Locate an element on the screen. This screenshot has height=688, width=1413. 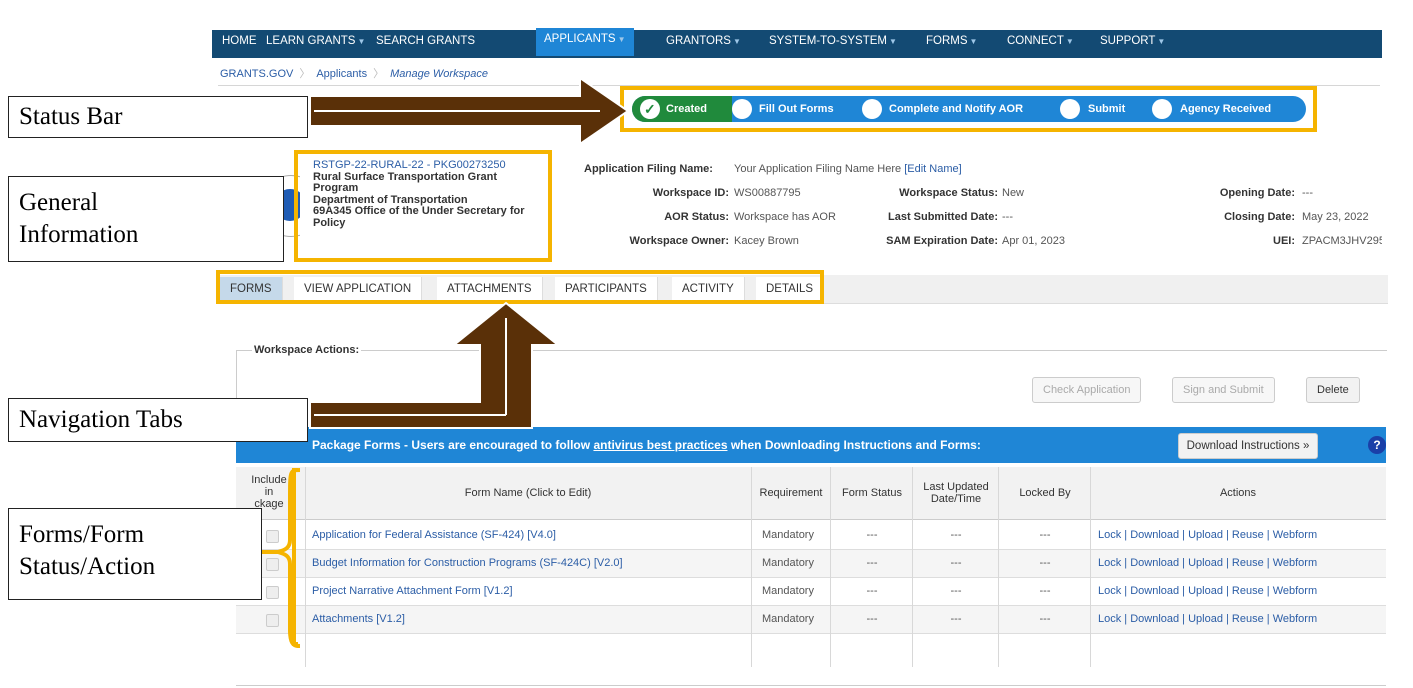
callout-navigation-tabs: Navigation Tabs is located at coordinates (158, 420).